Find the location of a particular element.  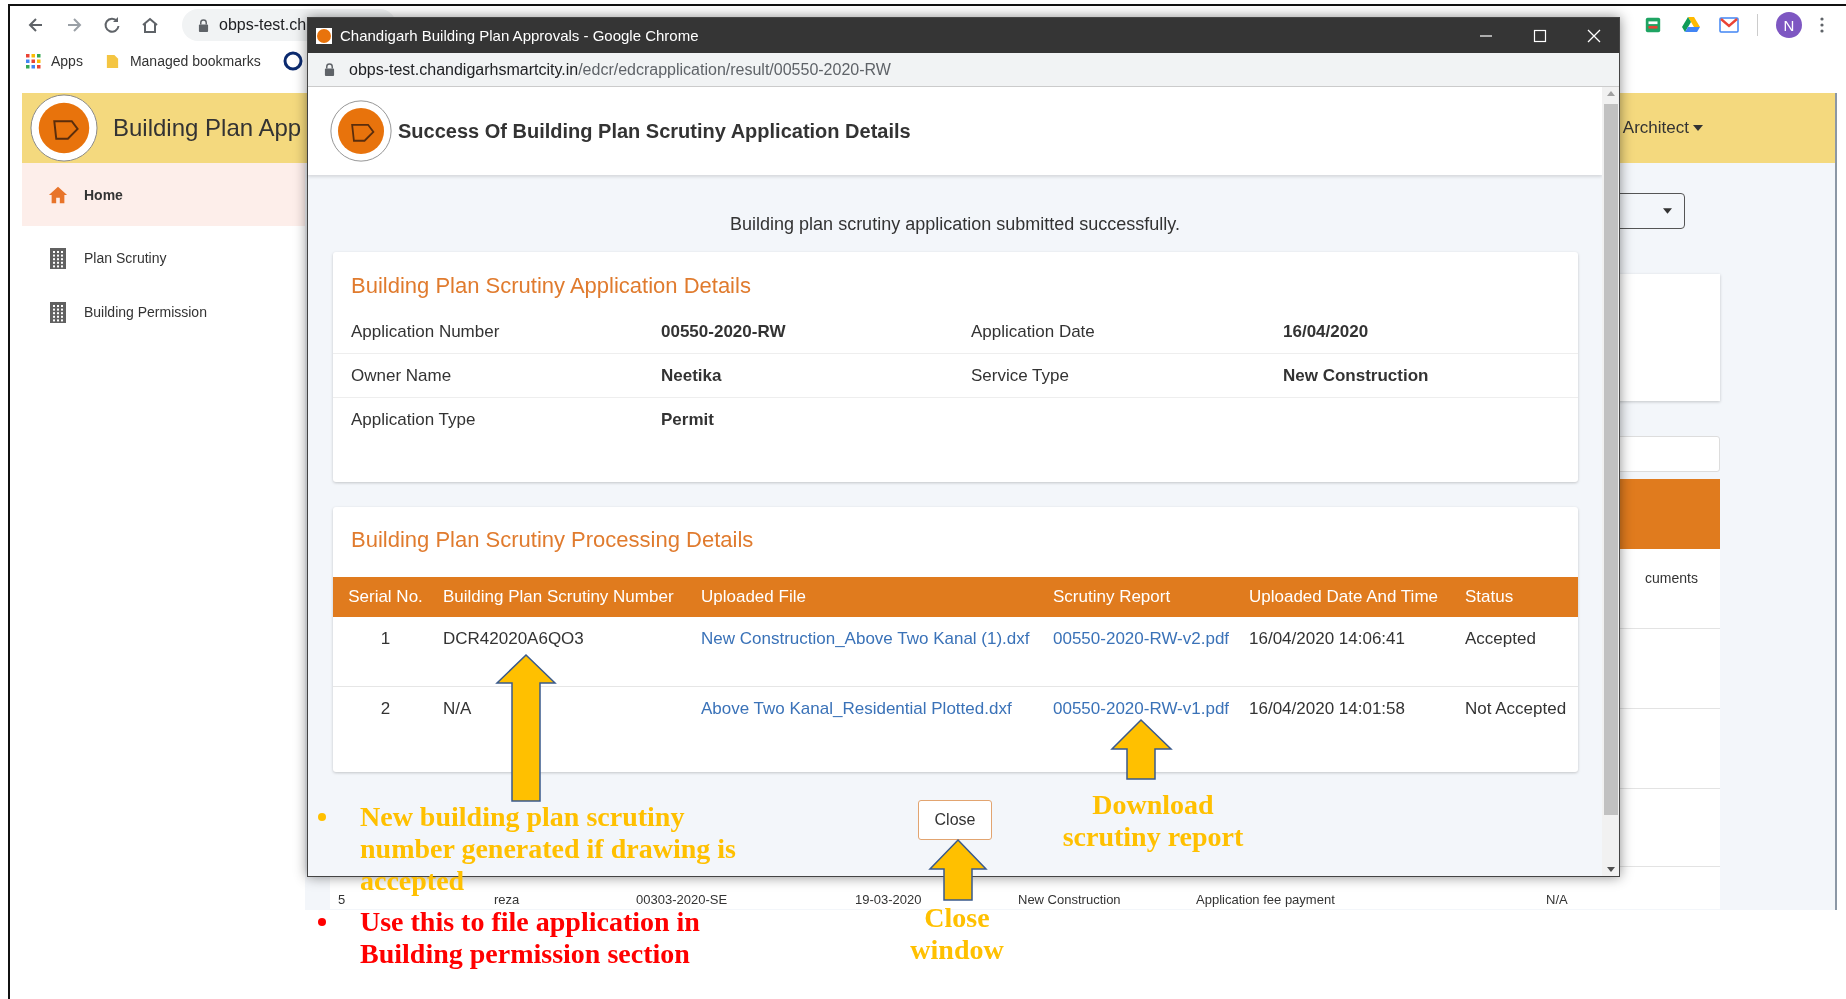

spreadsheet-icon is located at coordinates (1653, 25).